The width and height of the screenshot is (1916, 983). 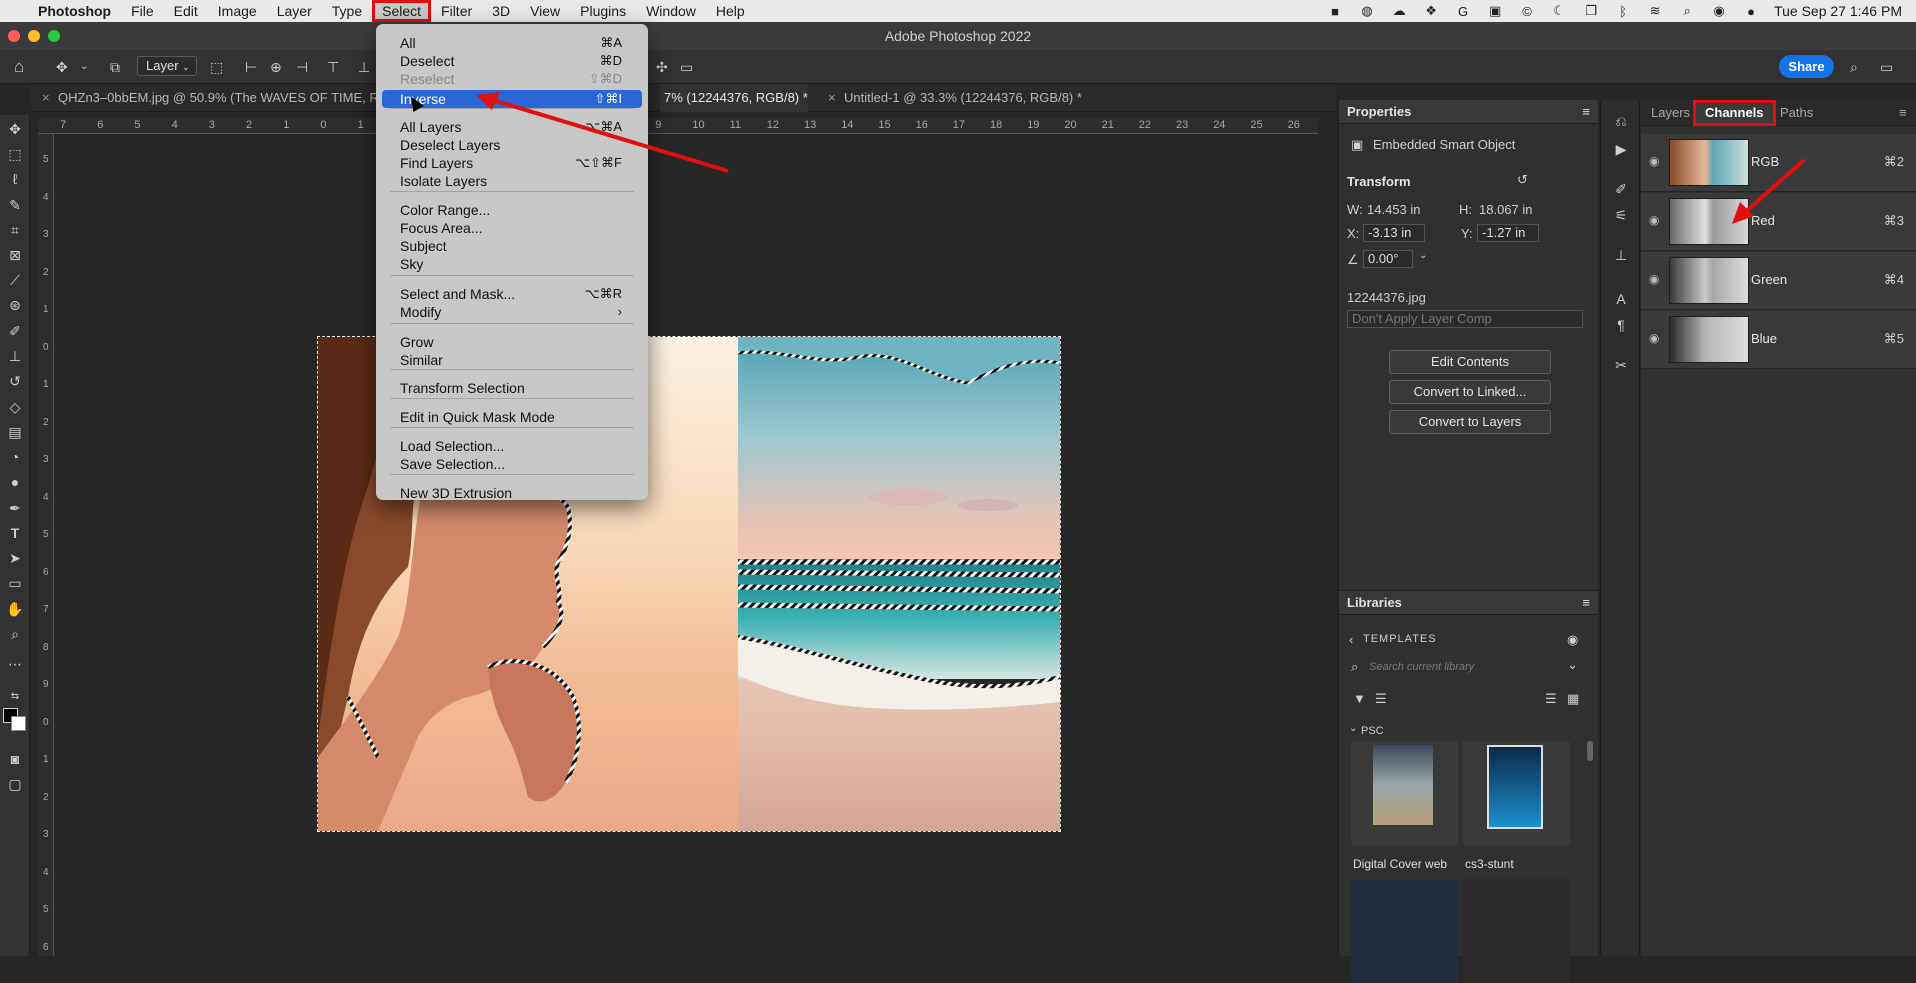 I want to click on history-icon: ⎌, so click(x=1621, y=121).